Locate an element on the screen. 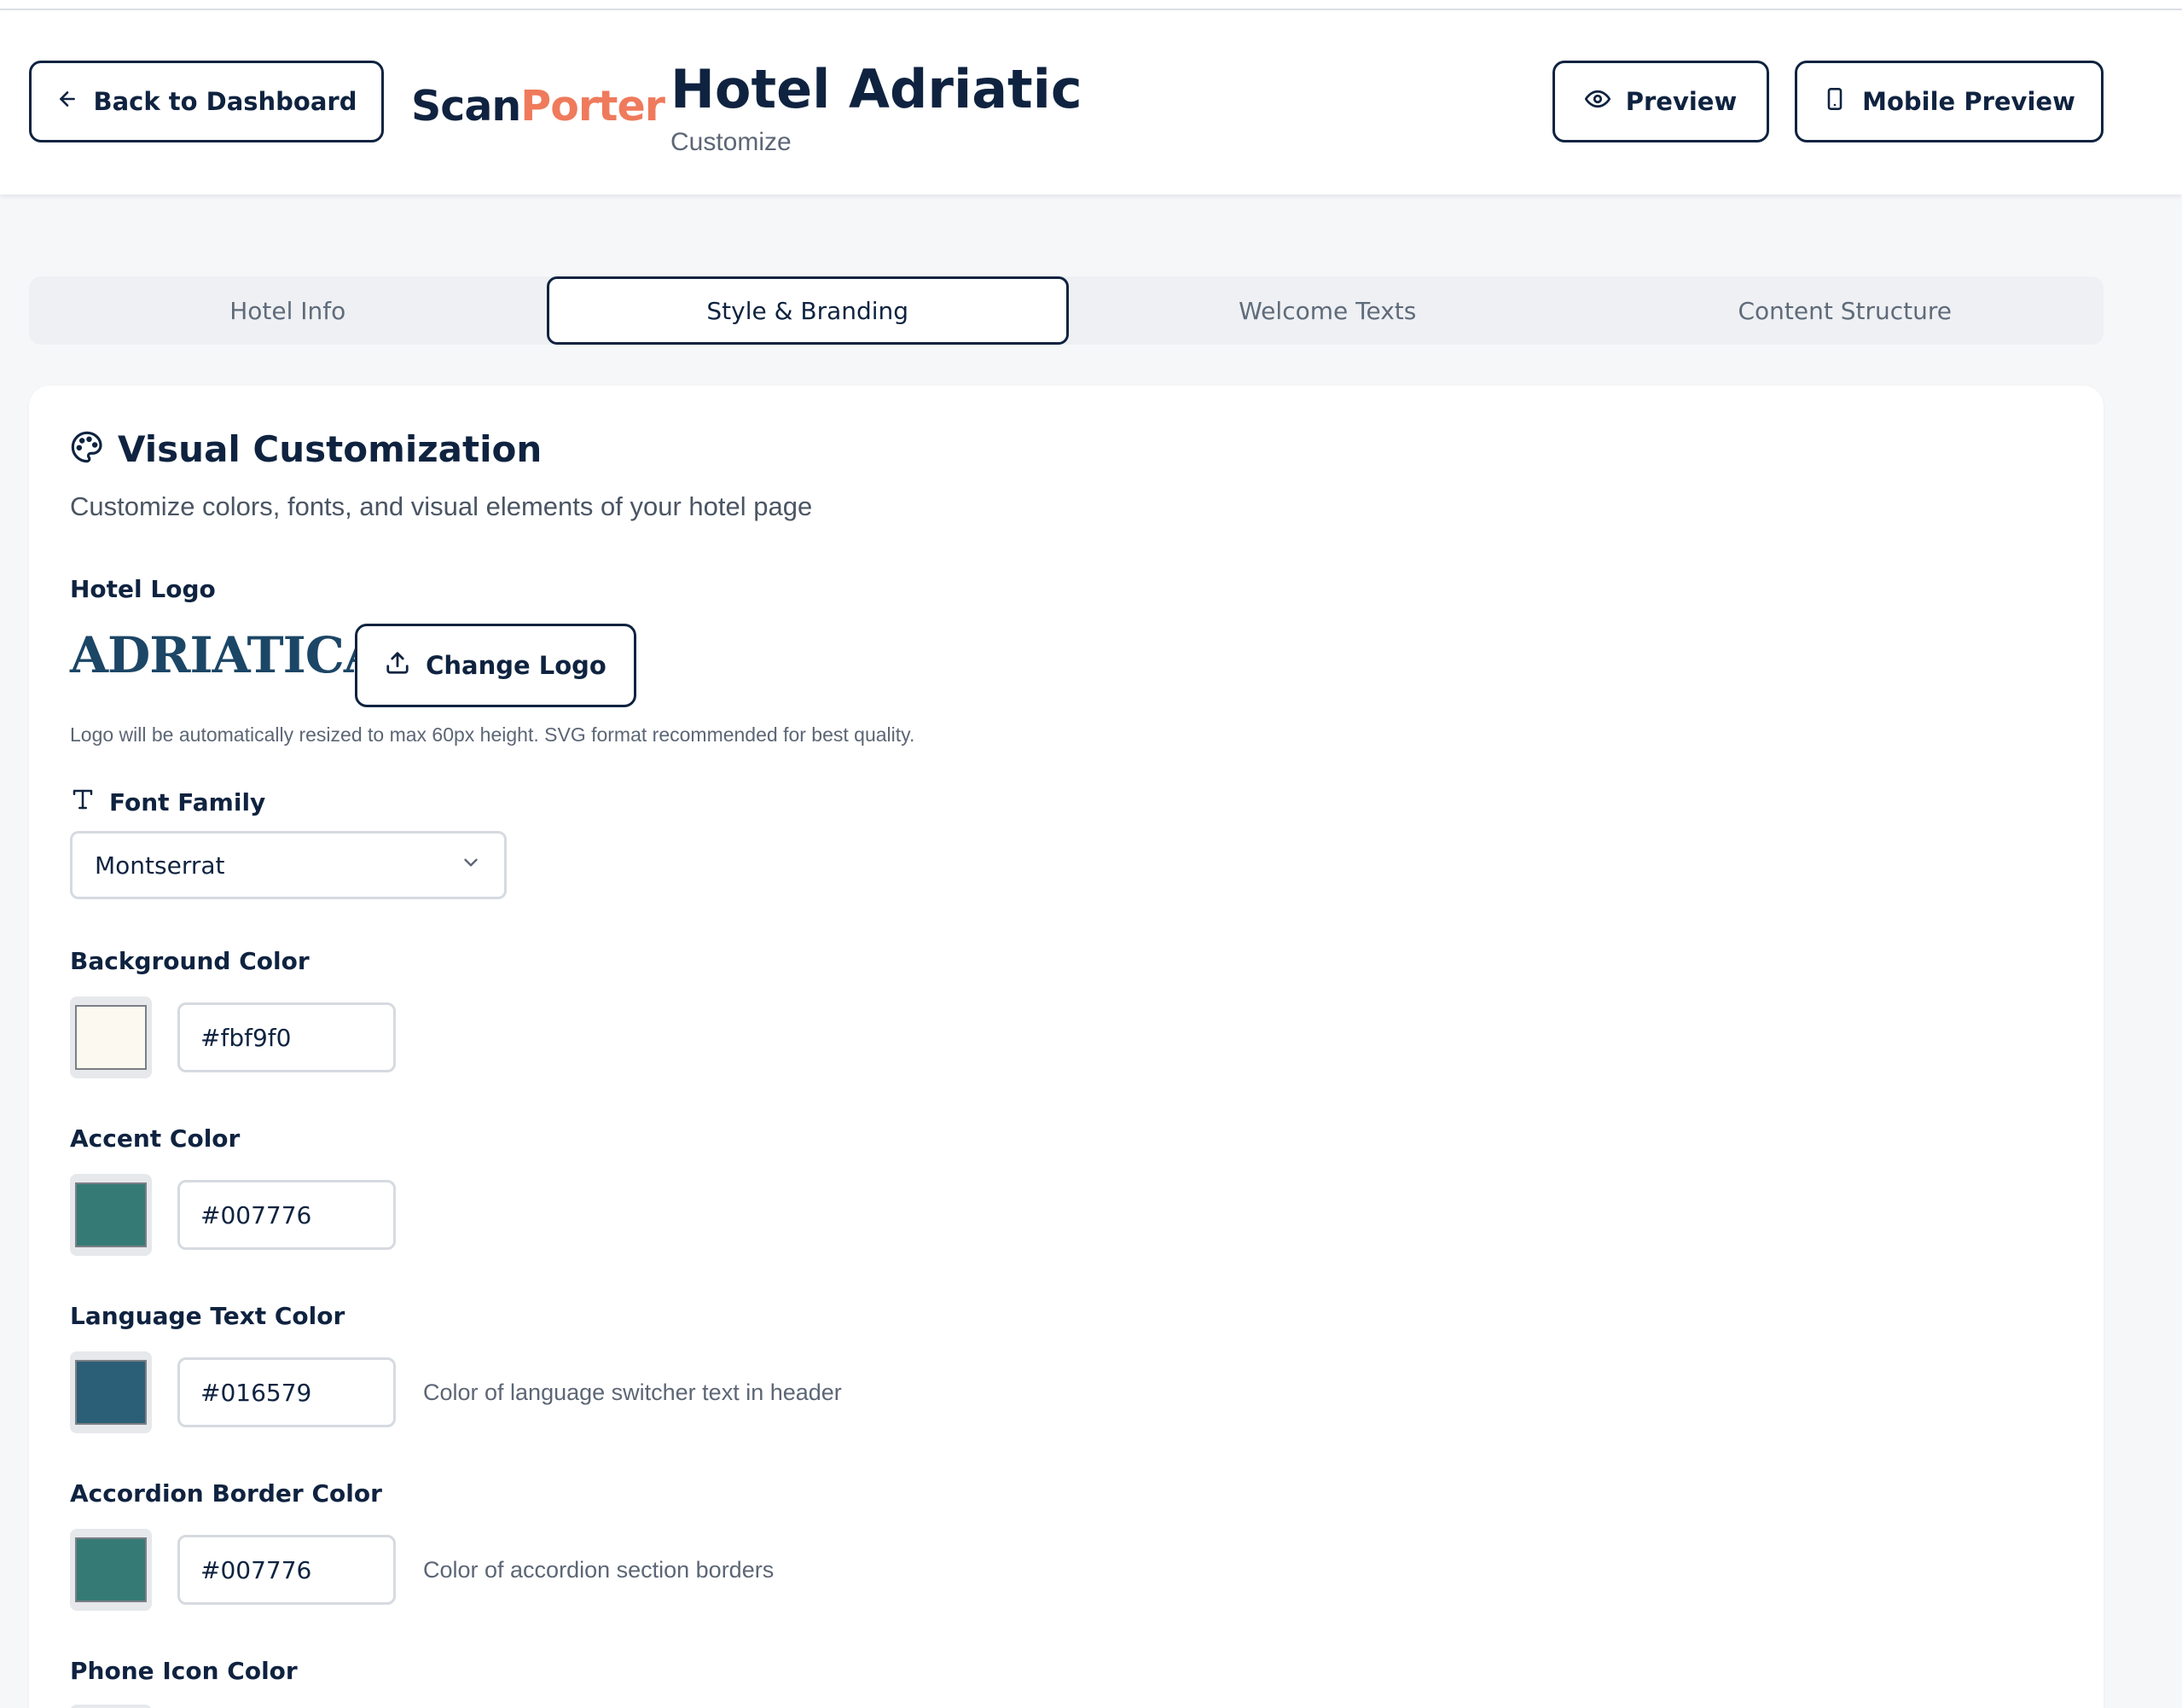  accordion-border-color-label: Accordion Border Color is located at coordinates (226, 1494).